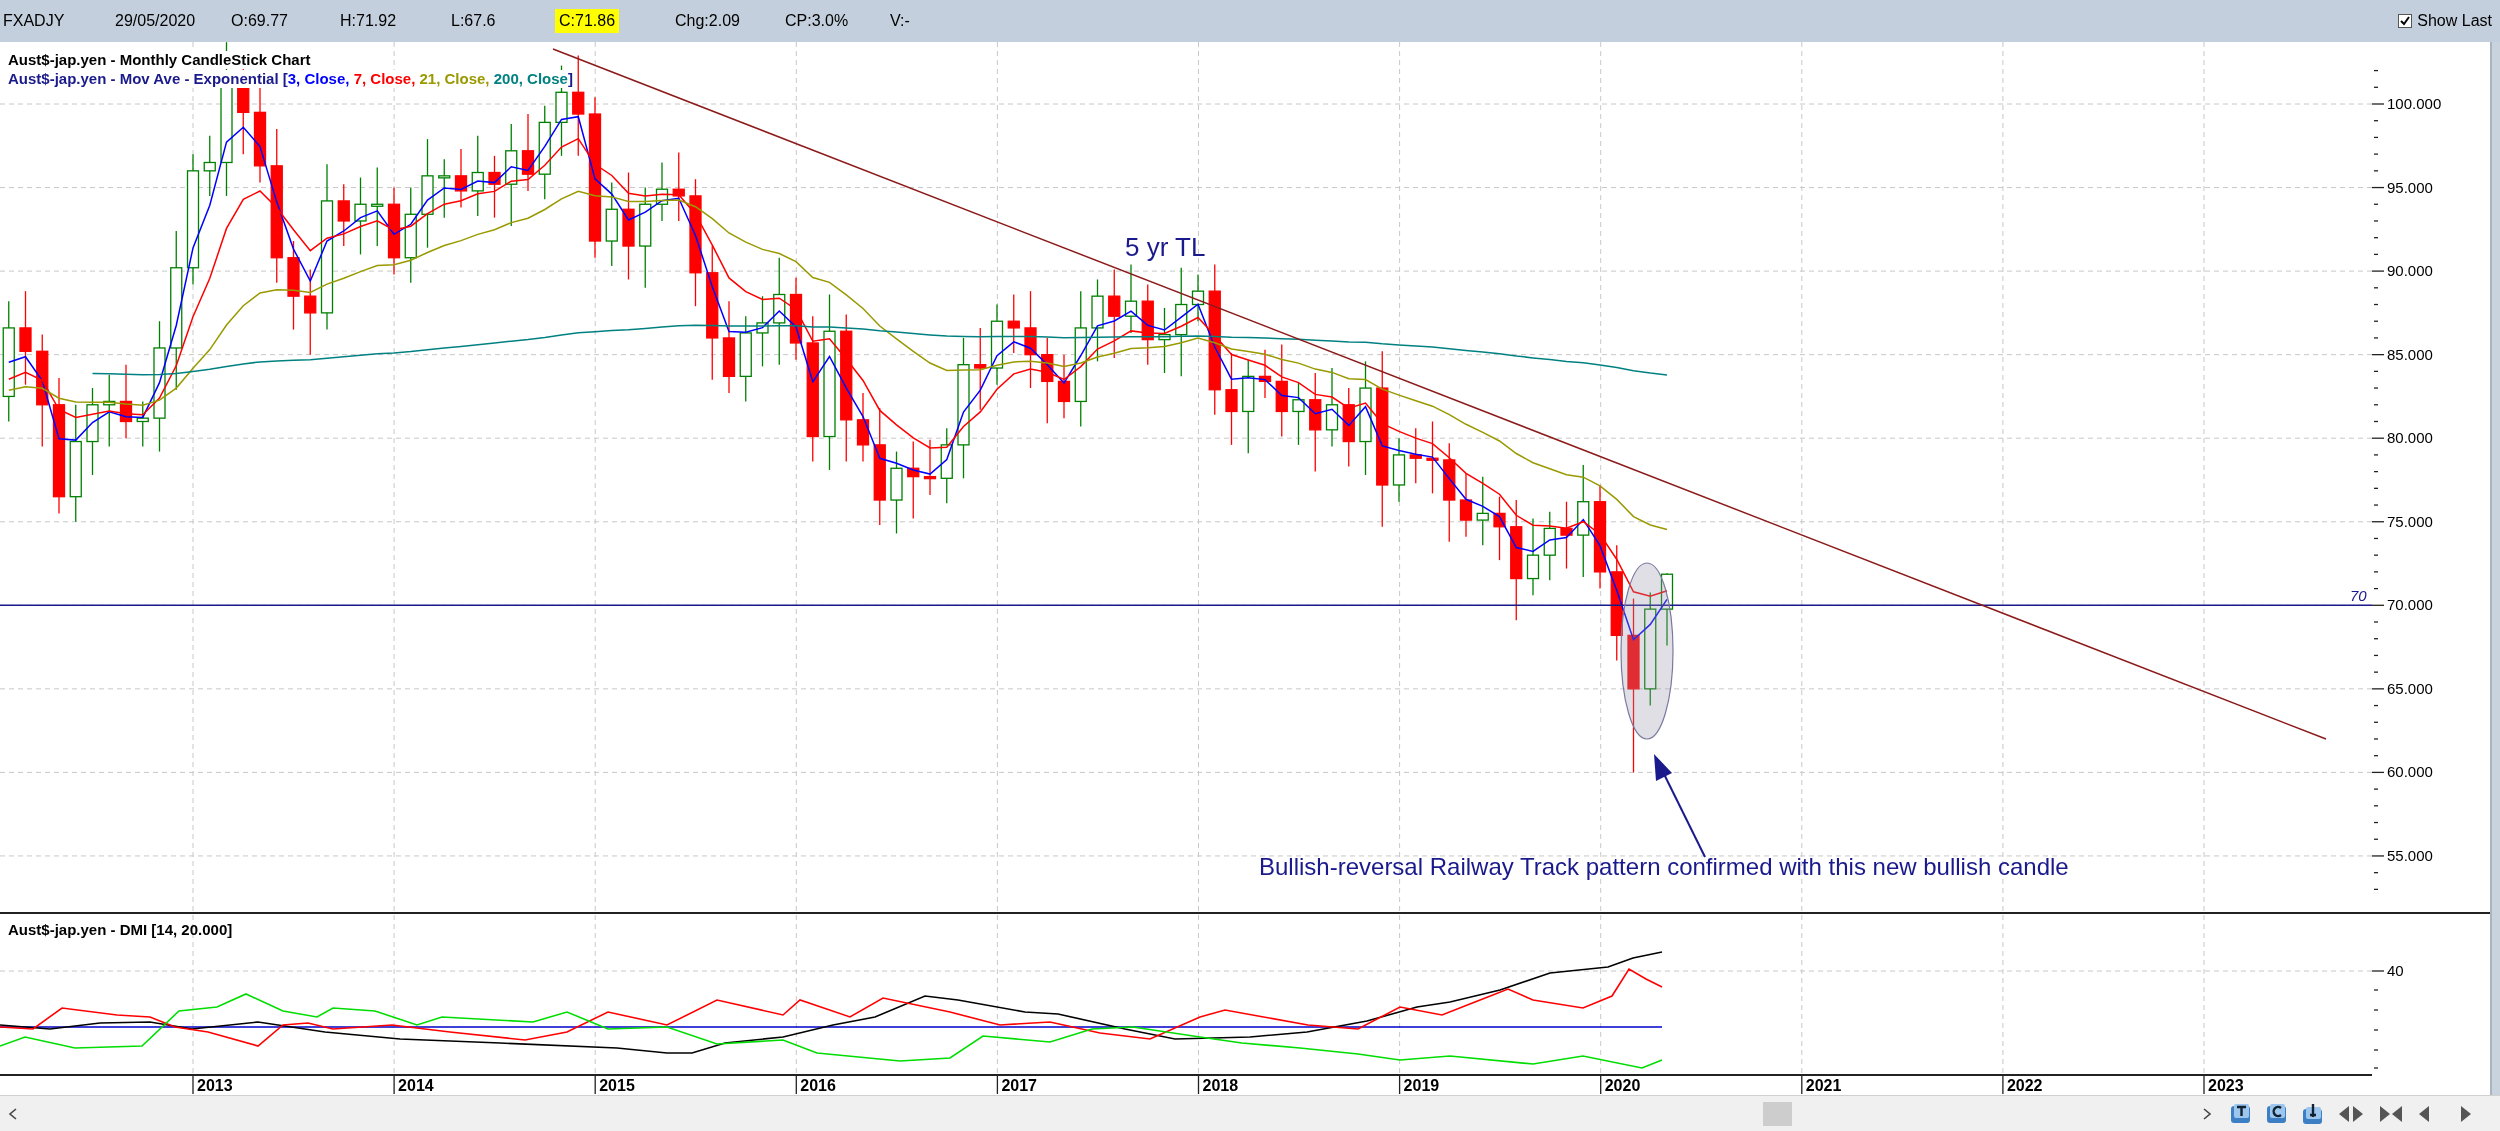  I want to click on axis-label: 2022, so click(2024, 1086).